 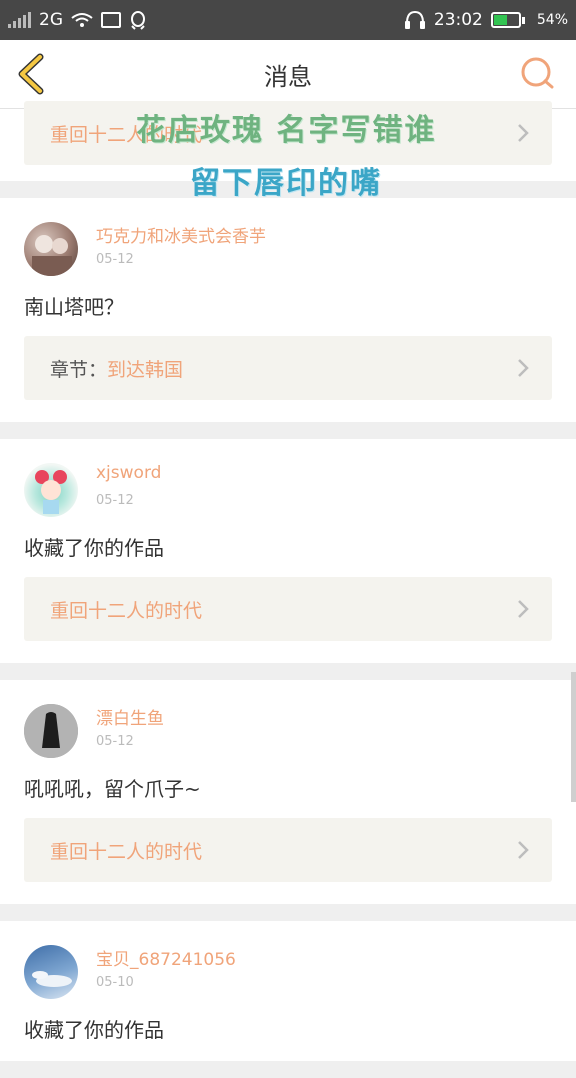 I want to click on network-type: 2G, so click(x=51, y=20).